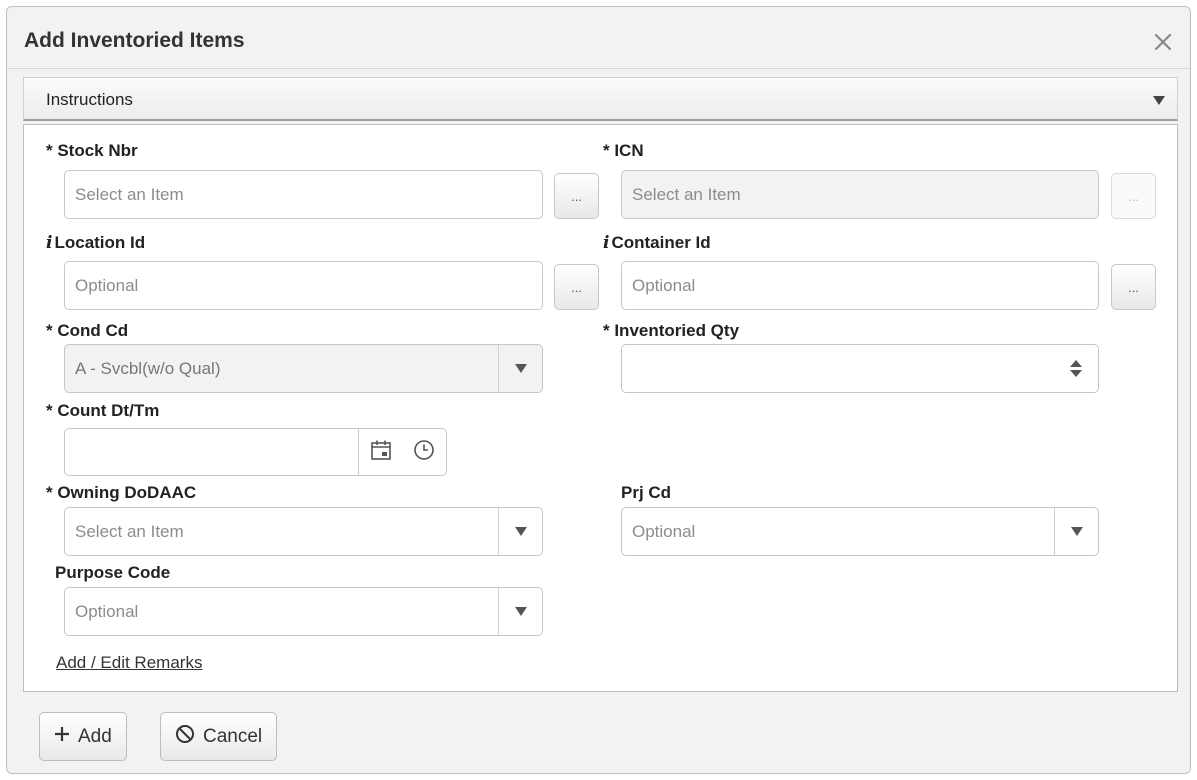  Describe the element at coordinates (664, 531) in the screenshot. I see `prj-cd-placeholder: Optional` at that location.